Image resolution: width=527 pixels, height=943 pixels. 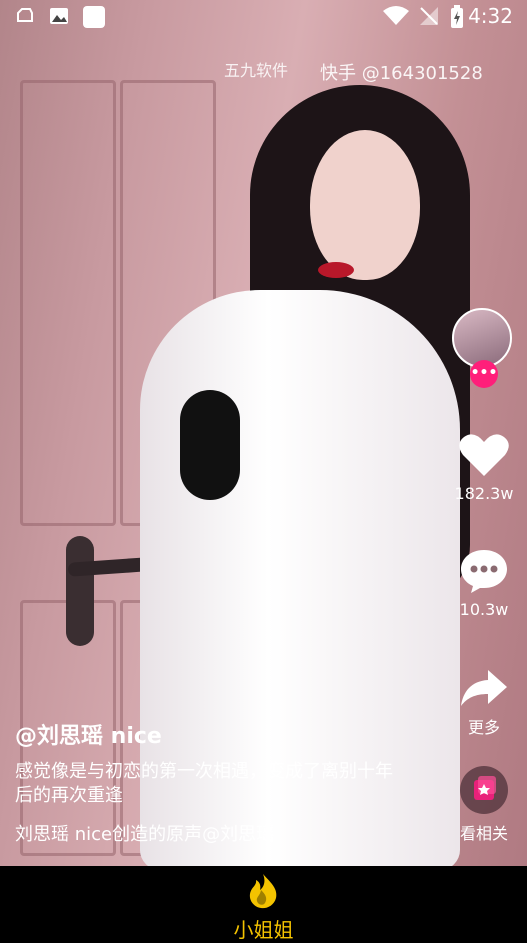 I want to click on share-button: 更多, so click(x=484, y=703).